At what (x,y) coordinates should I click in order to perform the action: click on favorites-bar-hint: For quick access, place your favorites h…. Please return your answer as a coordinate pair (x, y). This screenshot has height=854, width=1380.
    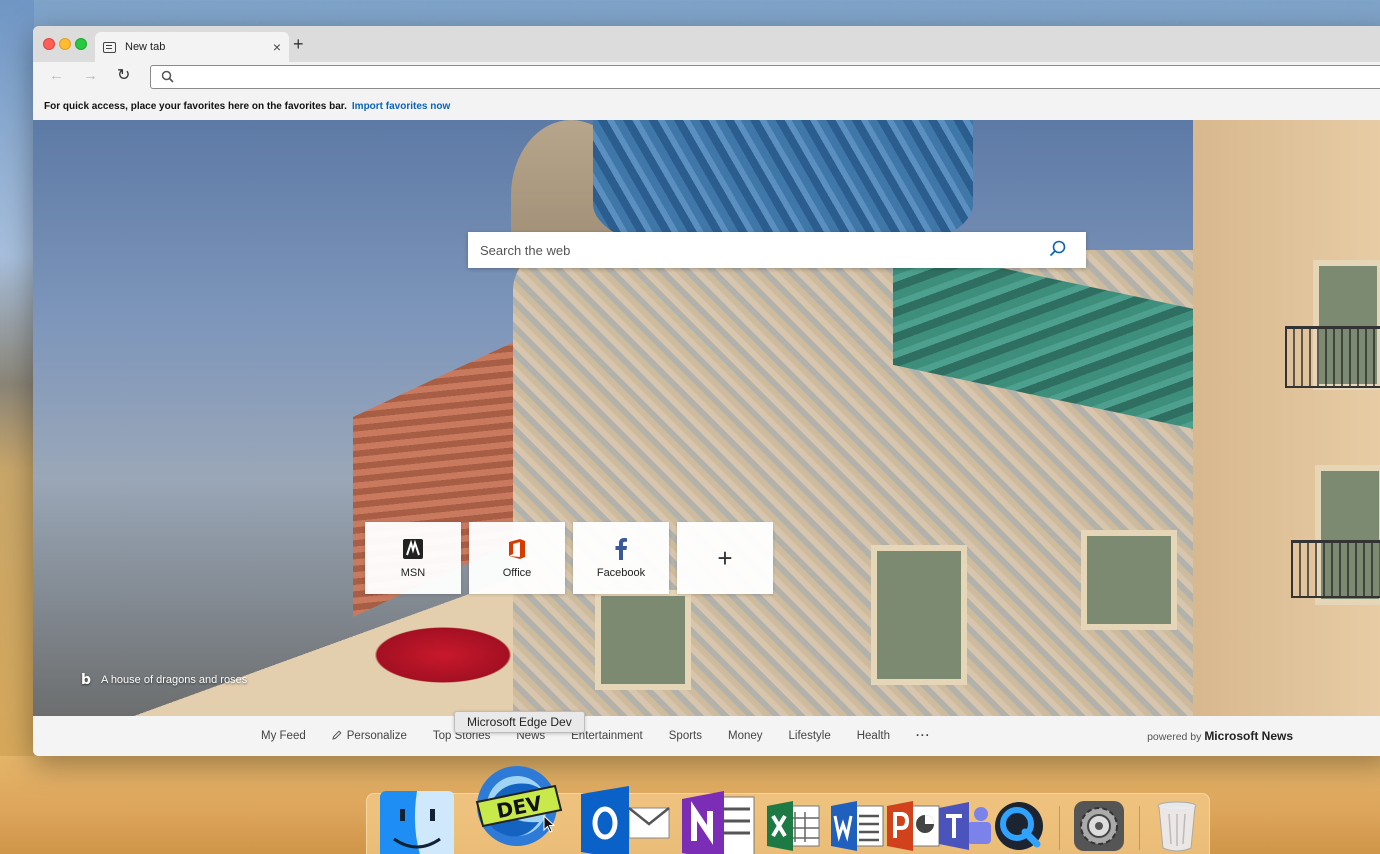
    Looking at the image, I should click on (195, 106).